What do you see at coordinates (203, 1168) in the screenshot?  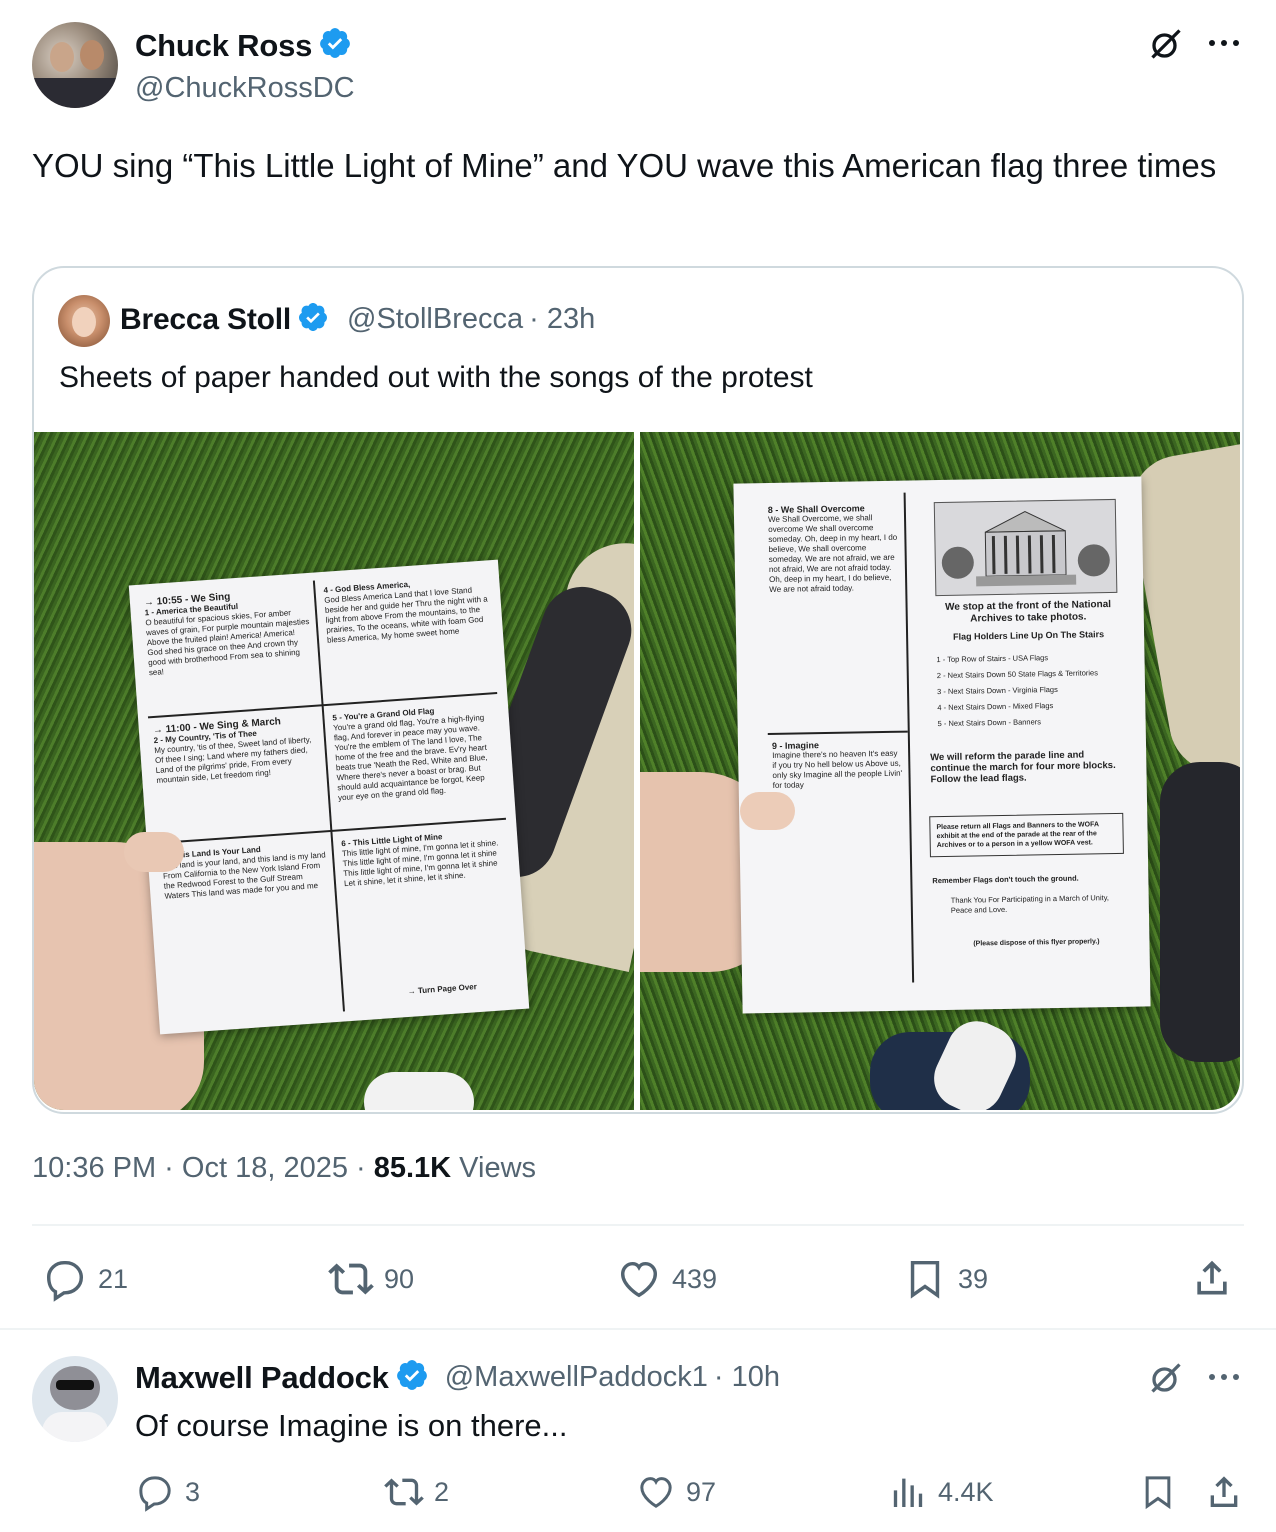 I see `tweet-timestamp: 10:36 PM · Oct 18, 2025 ·` at bounding box center [203, 1168].